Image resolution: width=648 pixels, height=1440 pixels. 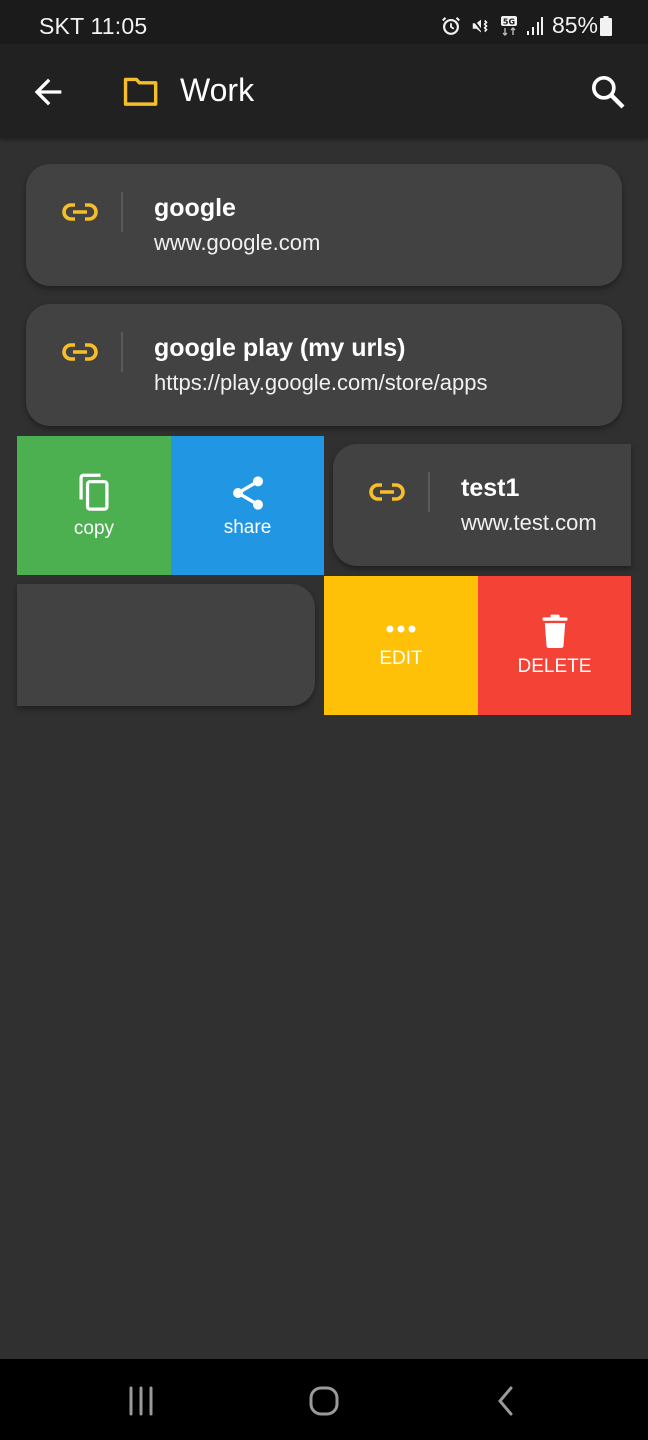 What do you see at coordinates (401, 645) in the screenshot?
I see `edit-action-button: EDIT` at bounding box center [401, 645].